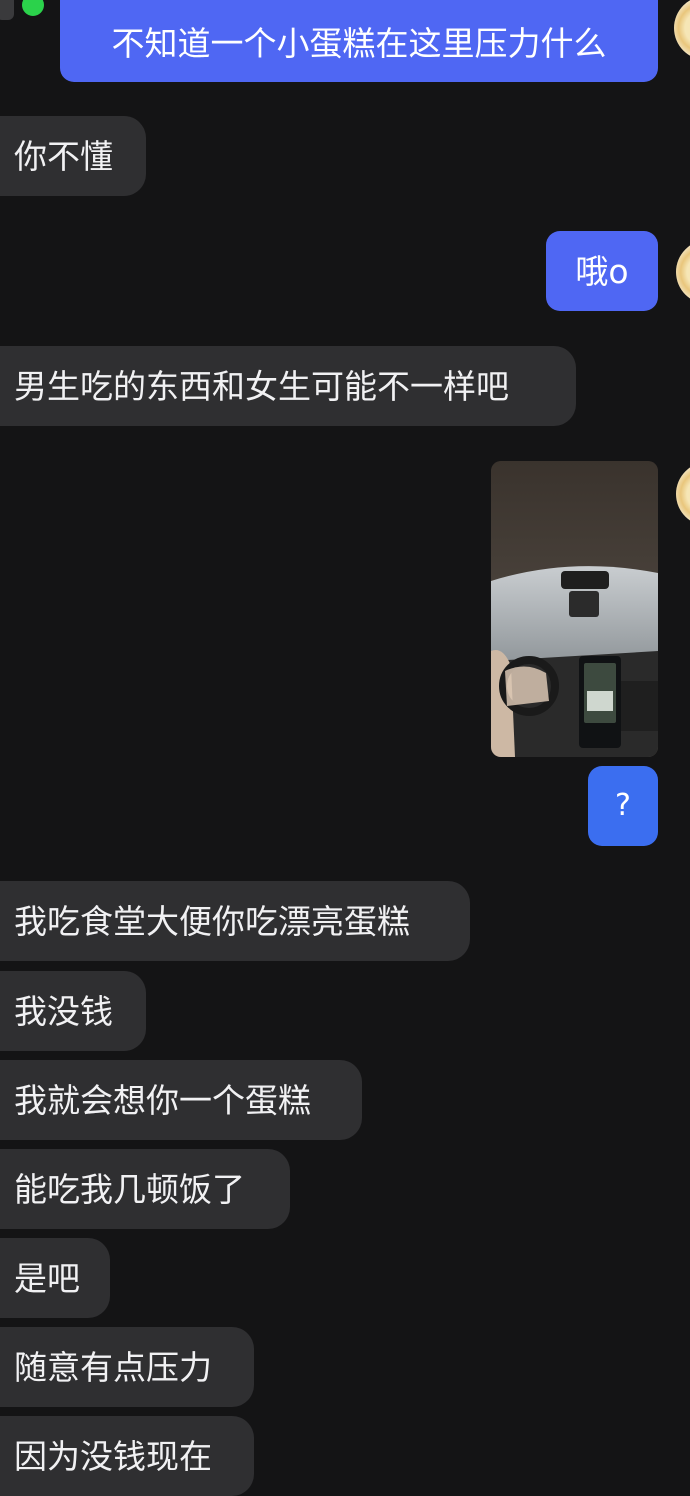  I want to click on message-bubble-incoming: 因为没钱现在, so click(127, 1456).